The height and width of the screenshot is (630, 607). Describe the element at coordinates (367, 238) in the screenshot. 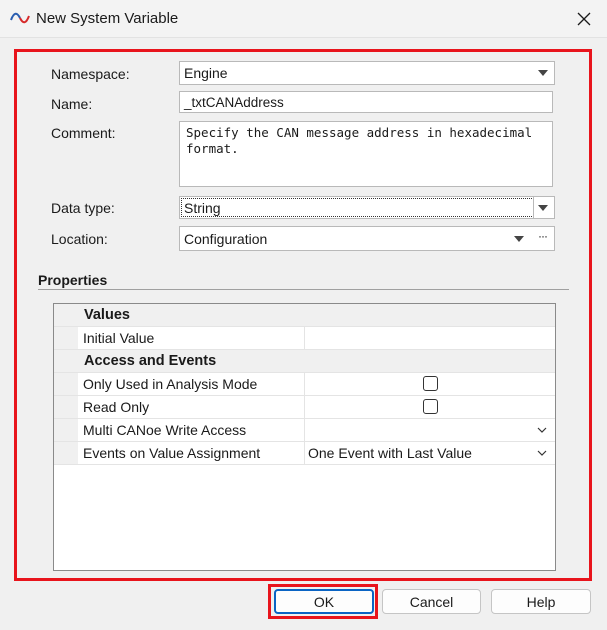

I see `location-combobox: Configuration ···` at that location.